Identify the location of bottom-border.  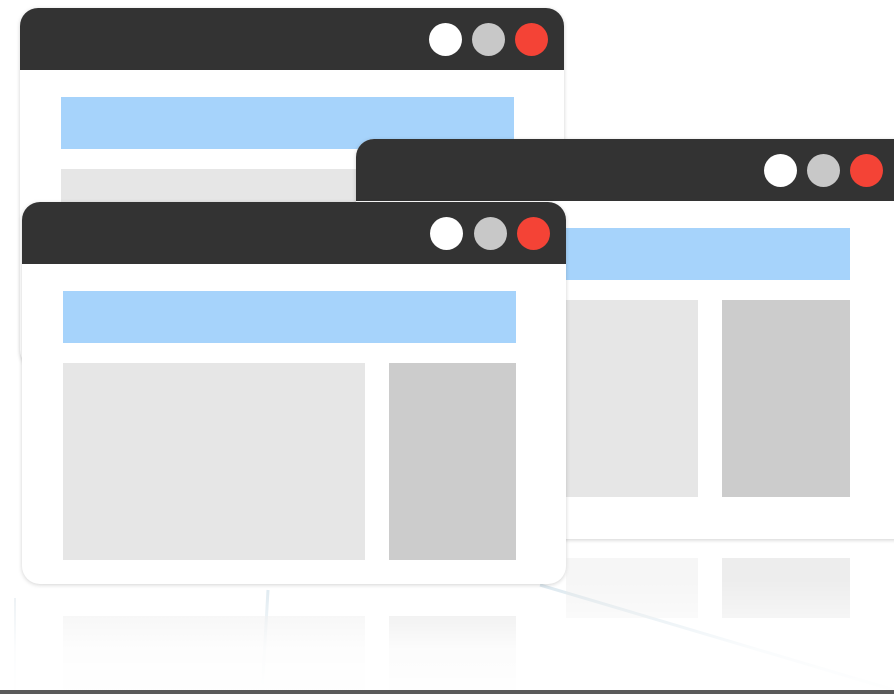
(447, 692).